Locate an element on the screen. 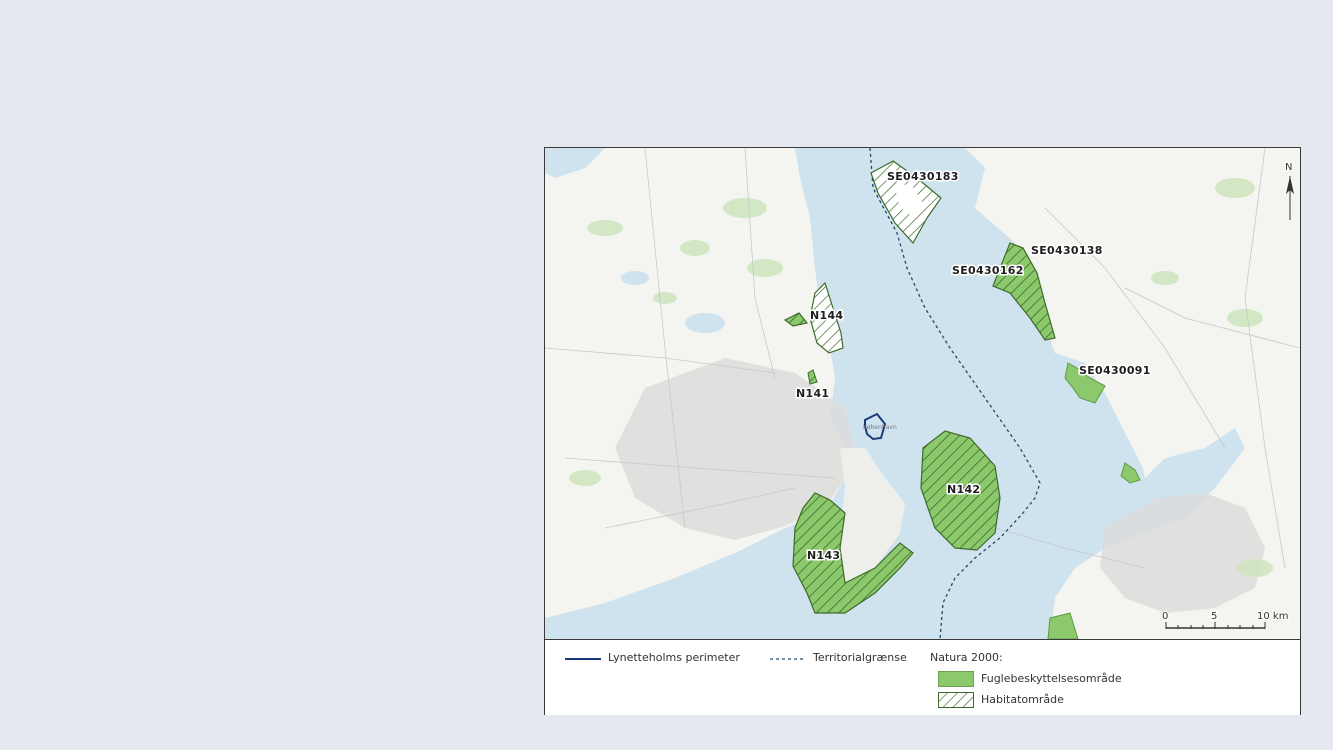 The width and height of the screenshot is (1333, 750). label-se0430138: SE0430138 is located at coordinates (1067, 250).